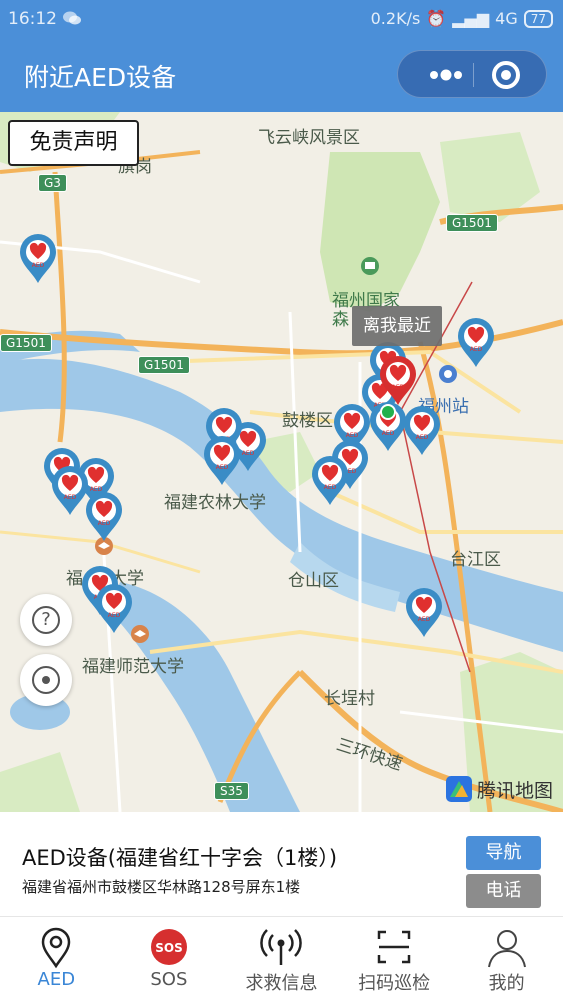  I want to click on tab-scan-inspect: 扫码巡检, so click(394, 958).